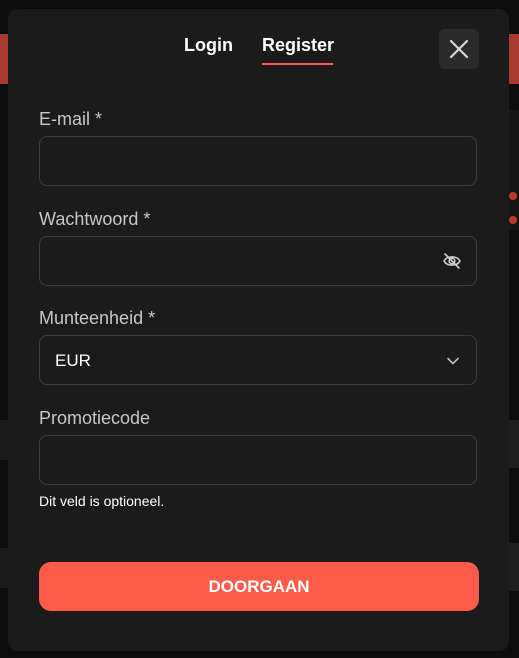  What do you see at coordinates (97, 318) in the screenshot?
I see `currency-label: Munteenheid *` at bounding box center [97, 318].